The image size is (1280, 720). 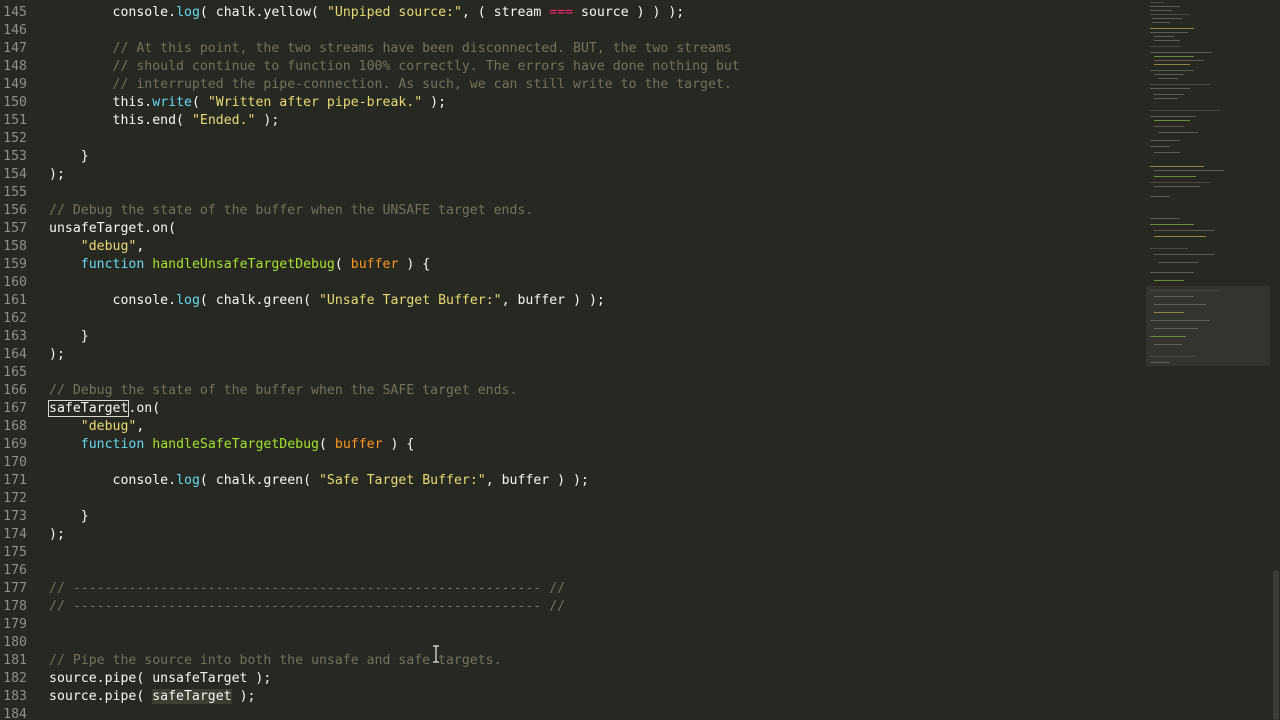 I want to click on code-line: 176, so click(x=573, y=571).